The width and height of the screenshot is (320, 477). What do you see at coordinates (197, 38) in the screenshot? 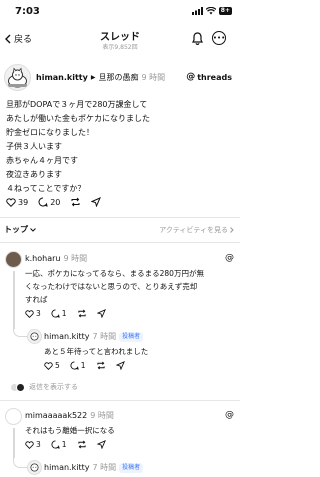
I see `bell-icon` at bounding box center [197, 38].